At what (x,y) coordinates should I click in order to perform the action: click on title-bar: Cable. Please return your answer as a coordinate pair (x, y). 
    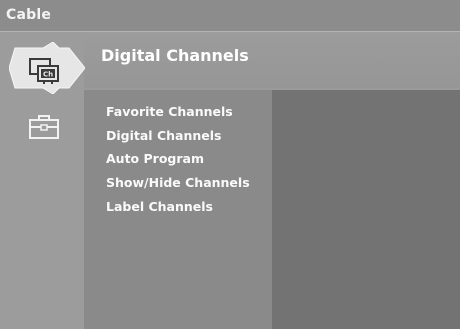
    Looking at the image, I should click on (230, 16).